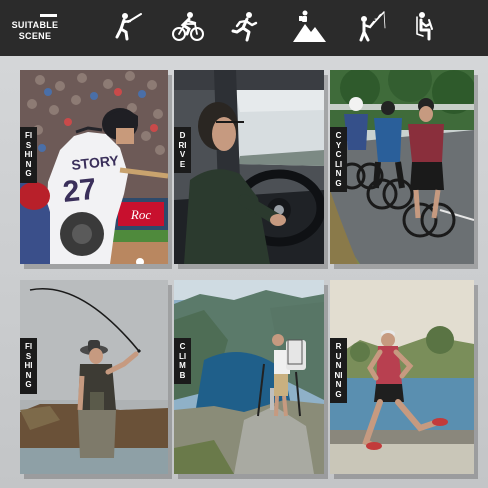 The width and height of the screenshot is (488, 488). What do you see at coordinates (370, 26) in the screenshot?
I see `fisherman-icon` at bounding box center [370, 26].